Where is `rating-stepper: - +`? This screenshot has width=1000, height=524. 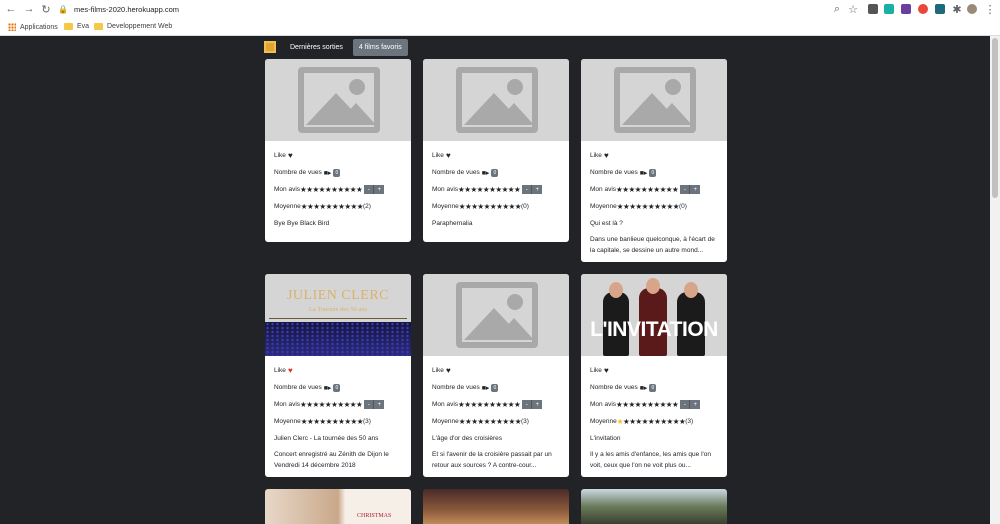
rating-stepper: - + is located at coordinates (690, 189).